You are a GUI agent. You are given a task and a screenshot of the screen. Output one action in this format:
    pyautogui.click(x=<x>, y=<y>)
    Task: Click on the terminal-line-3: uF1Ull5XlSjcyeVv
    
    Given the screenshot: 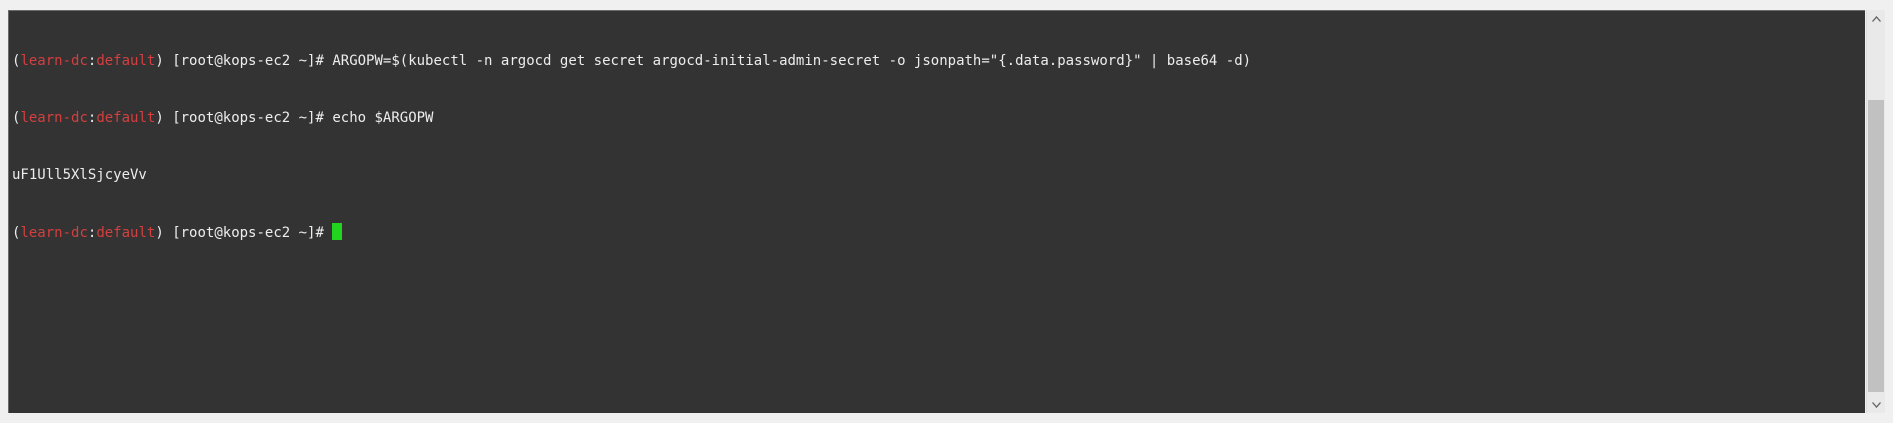 What is the action you would take?
    pyautogui.click(x=631, y=175)
    